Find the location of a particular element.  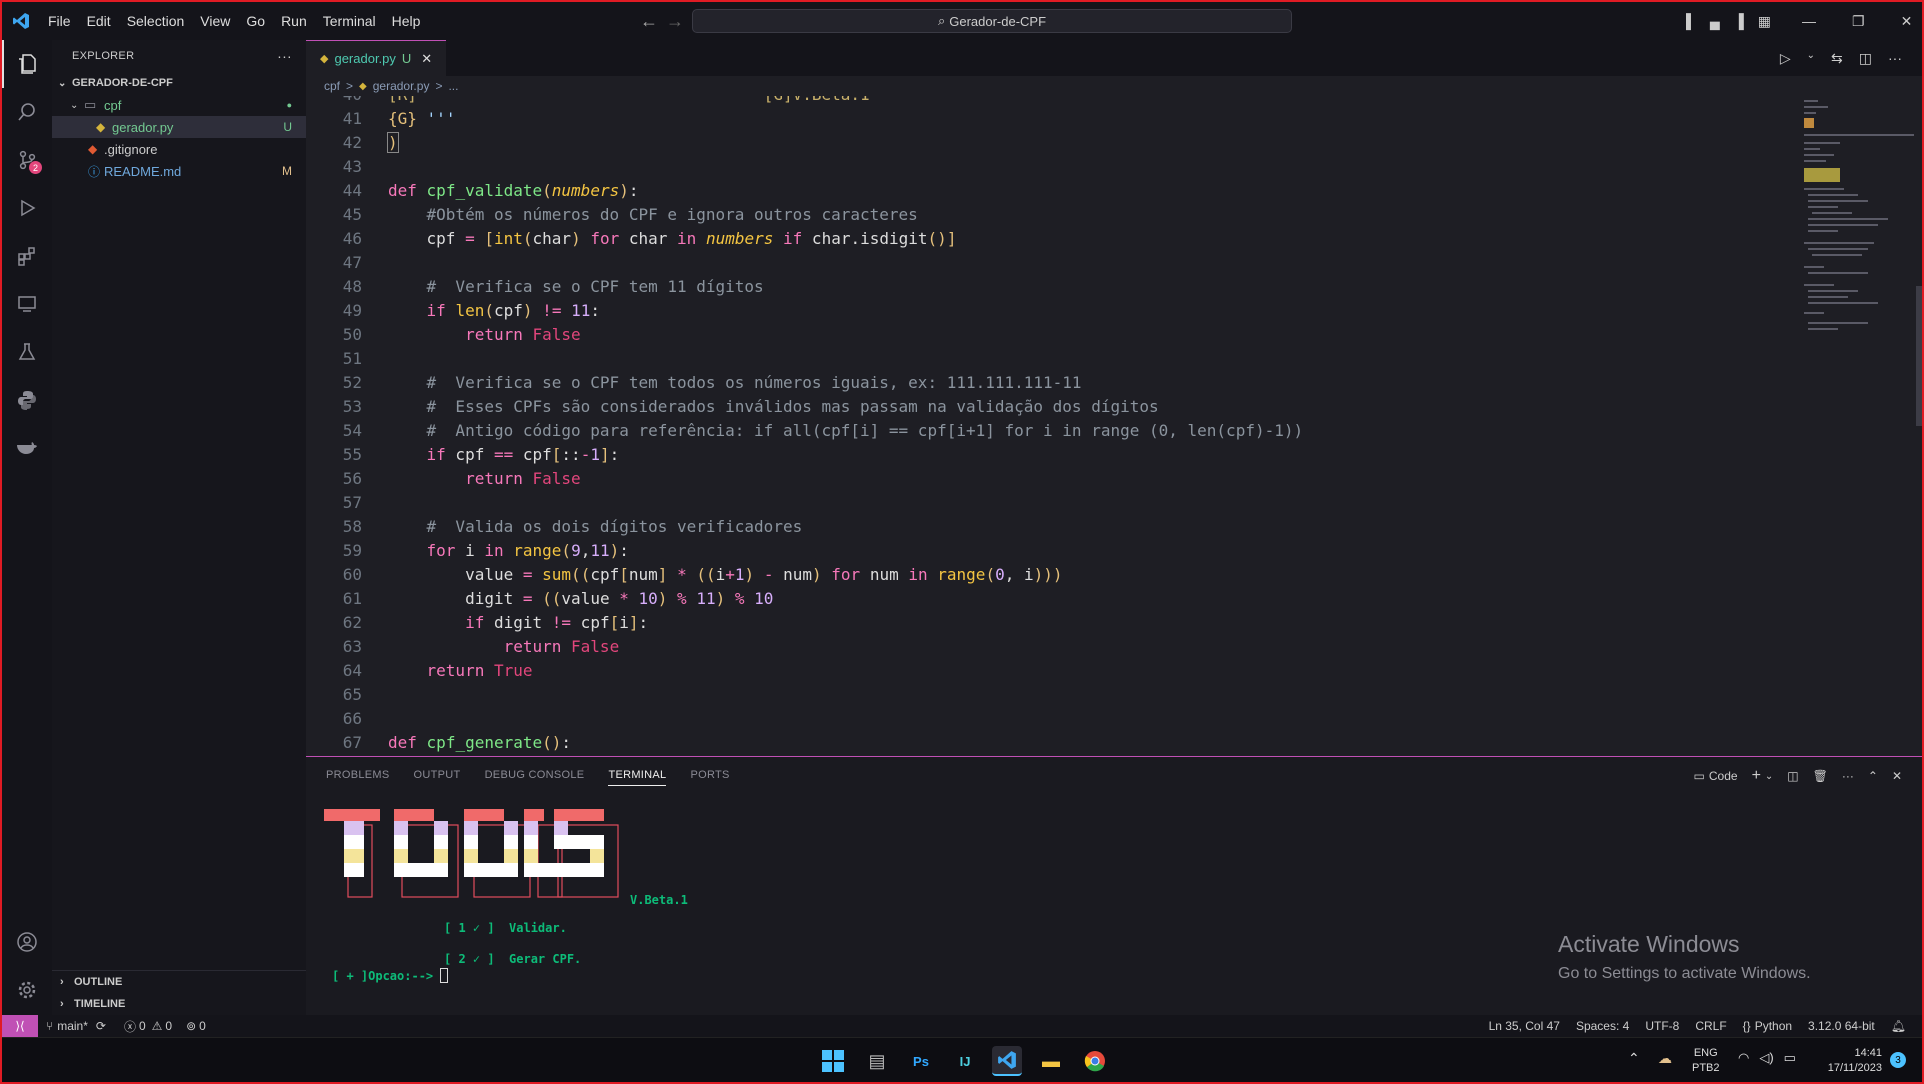

sync-icon: ⟳ is located at coordinates (101, 1026).